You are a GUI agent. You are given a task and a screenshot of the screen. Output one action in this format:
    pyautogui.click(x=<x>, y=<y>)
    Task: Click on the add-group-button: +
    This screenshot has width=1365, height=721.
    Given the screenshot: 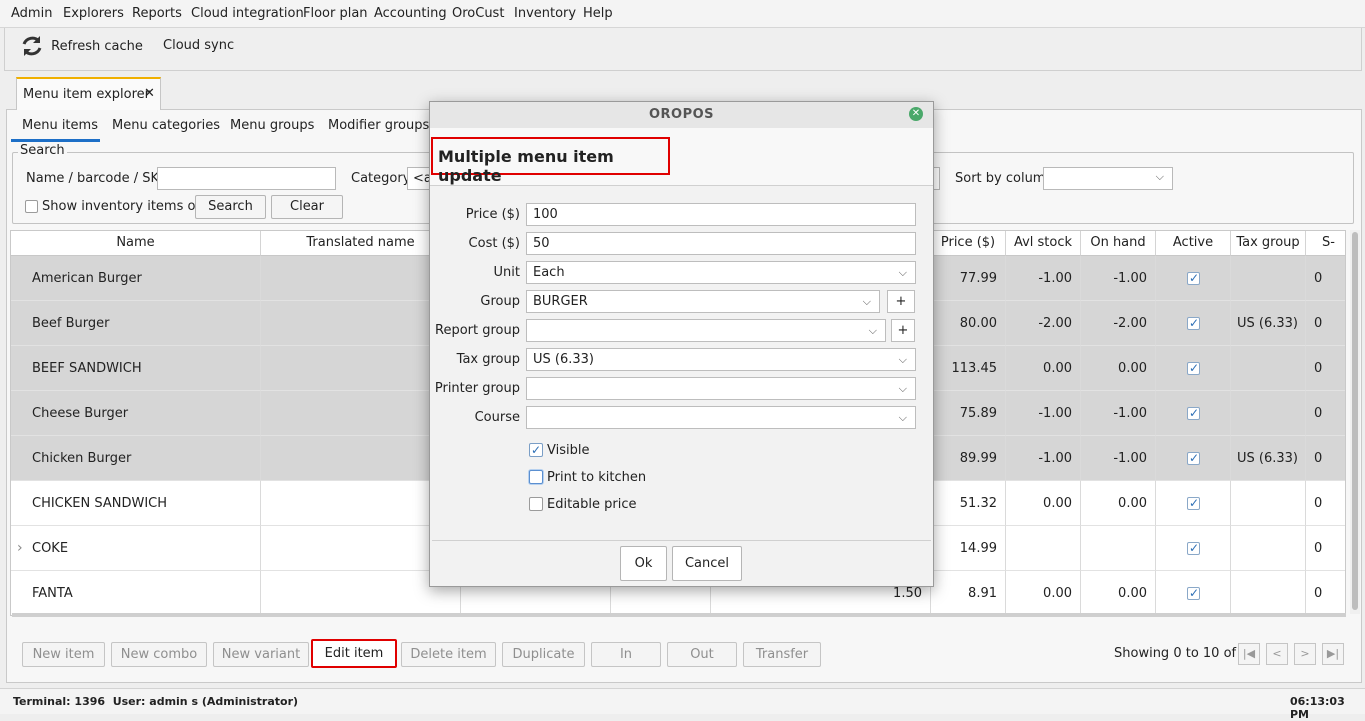 What is the action you would take?
    pyautogui.click(x=901, y=301)
    